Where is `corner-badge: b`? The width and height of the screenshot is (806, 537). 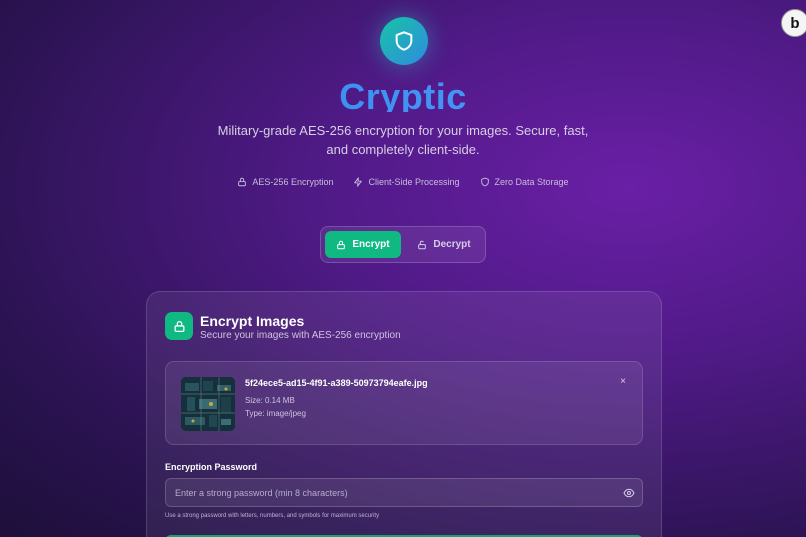
corner-badge: b is located at coordinates (793, 23).